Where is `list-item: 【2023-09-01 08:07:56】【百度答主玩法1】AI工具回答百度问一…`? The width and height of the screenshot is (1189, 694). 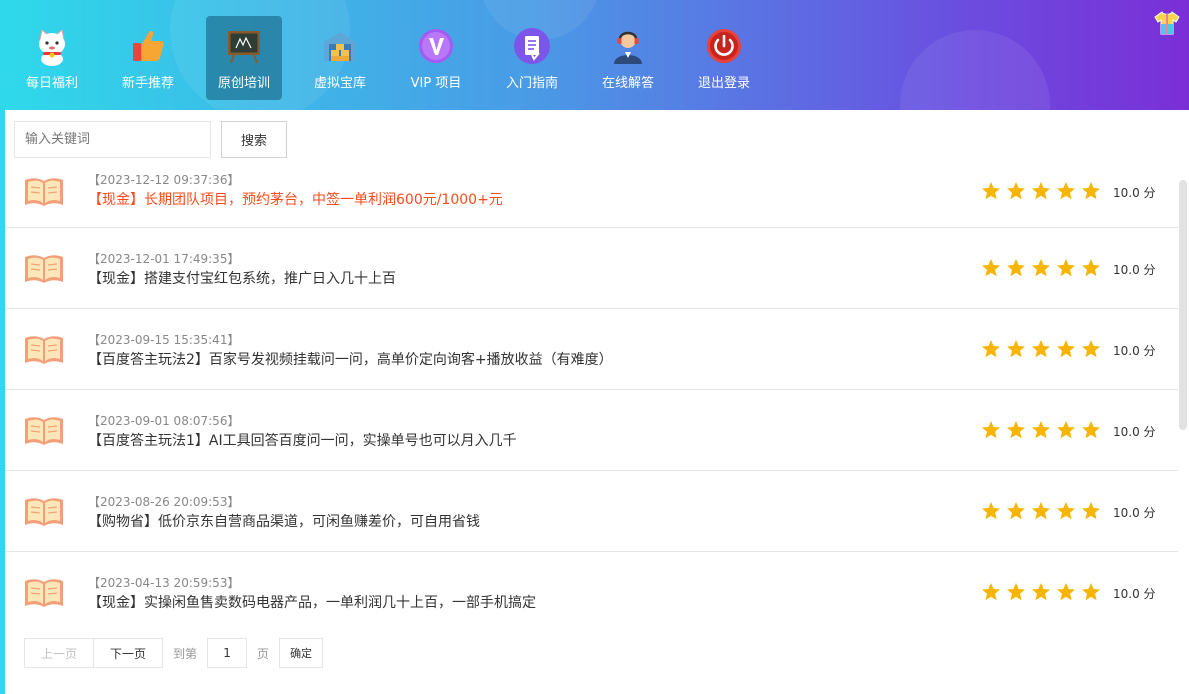 list-item: 【2023-09-01 08:07:56】【百度答主玩法1】AI工具回答百度问一… is located at coordinates (591, 430).